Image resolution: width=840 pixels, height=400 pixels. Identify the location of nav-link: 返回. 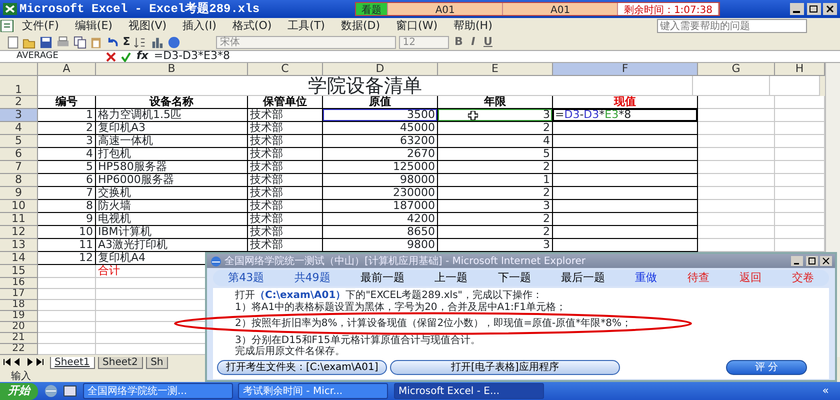
(751, 278).